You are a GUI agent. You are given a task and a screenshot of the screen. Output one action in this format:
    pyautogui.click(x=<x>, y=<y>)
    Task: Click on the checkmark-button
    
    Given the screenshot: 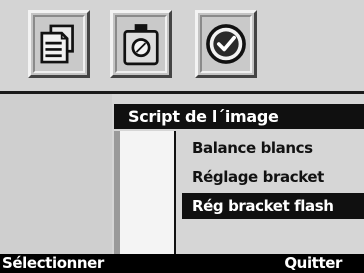 What is the action you would take?
    pyautogui.click(x=226, y=44)
    